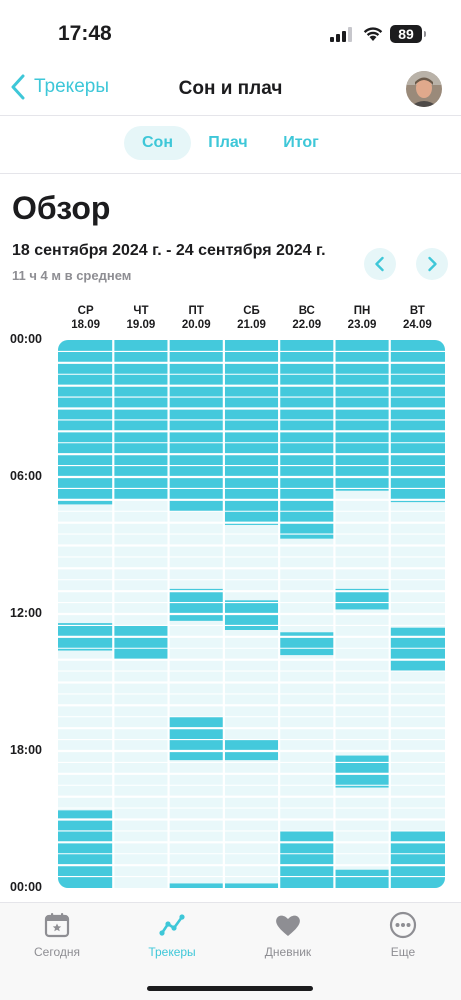  I want to click on time-label: 18:00, so click(26, 750).